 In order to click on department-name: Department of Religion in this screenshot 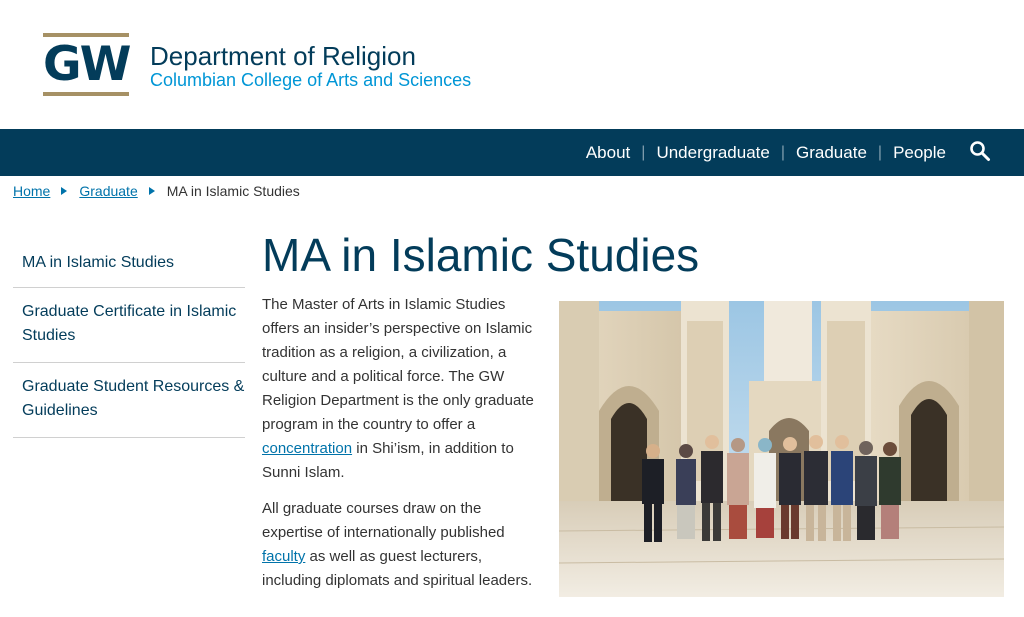, I will do `click(283, 56)`.